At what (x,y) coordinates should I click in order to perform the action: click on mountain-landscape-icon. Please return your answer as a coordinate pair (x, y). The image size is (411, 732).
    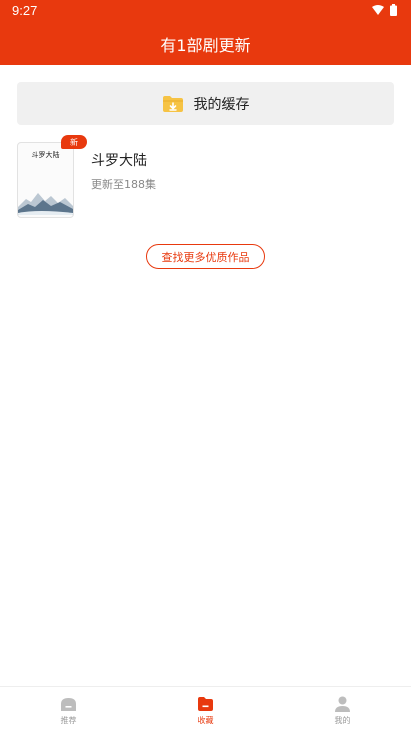
    Looking at the image, I should click on (45, 204).